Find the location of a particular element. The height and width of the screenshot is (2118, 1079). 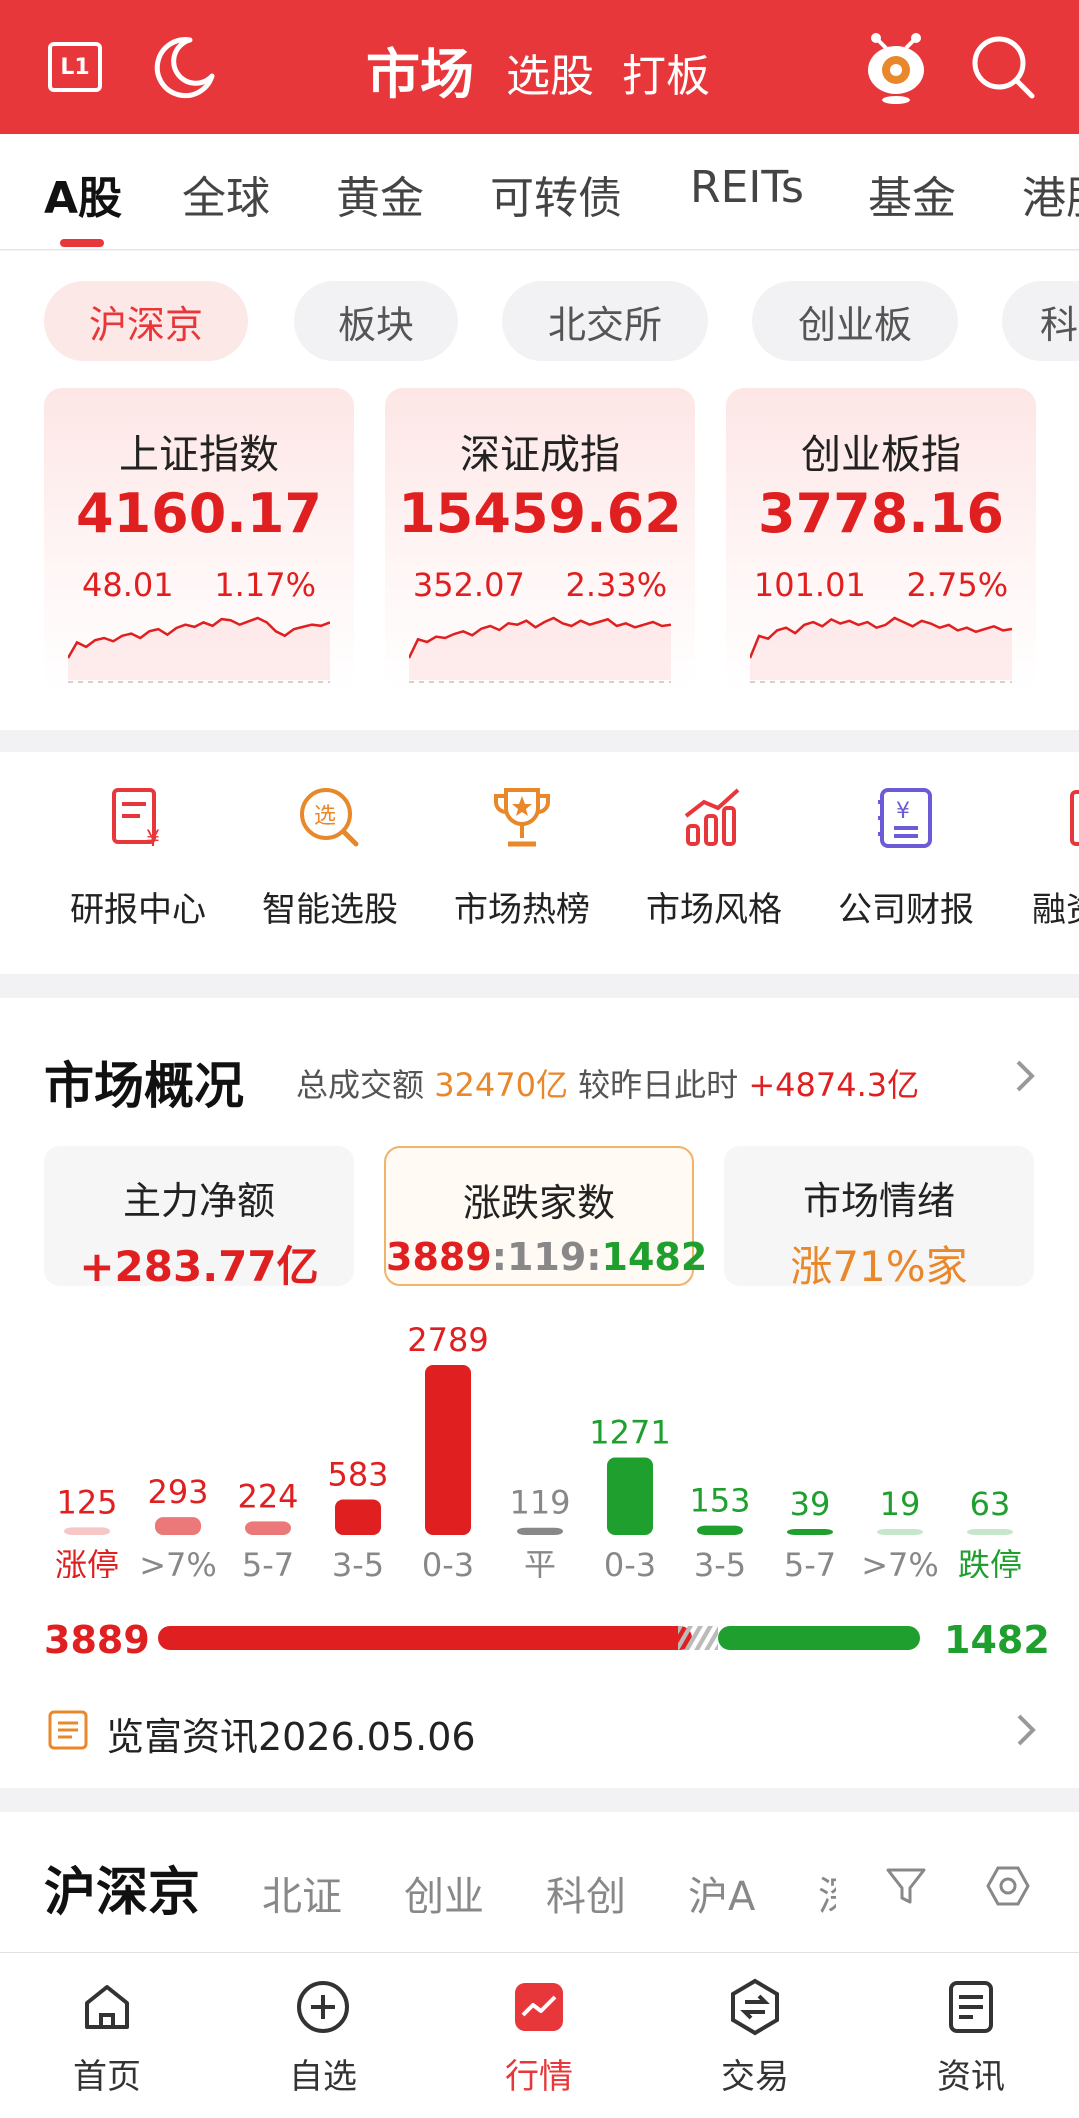

turnover-change: +4874.3亿 is located at coordinates (834, 1085).